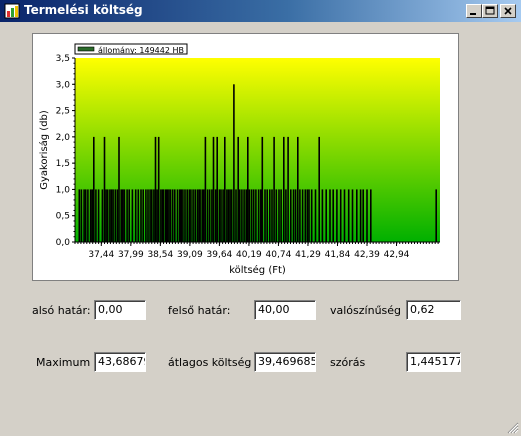 The height and width of the screenshot is (436, 521). I want to click on minimize-button, so click(474, 11).